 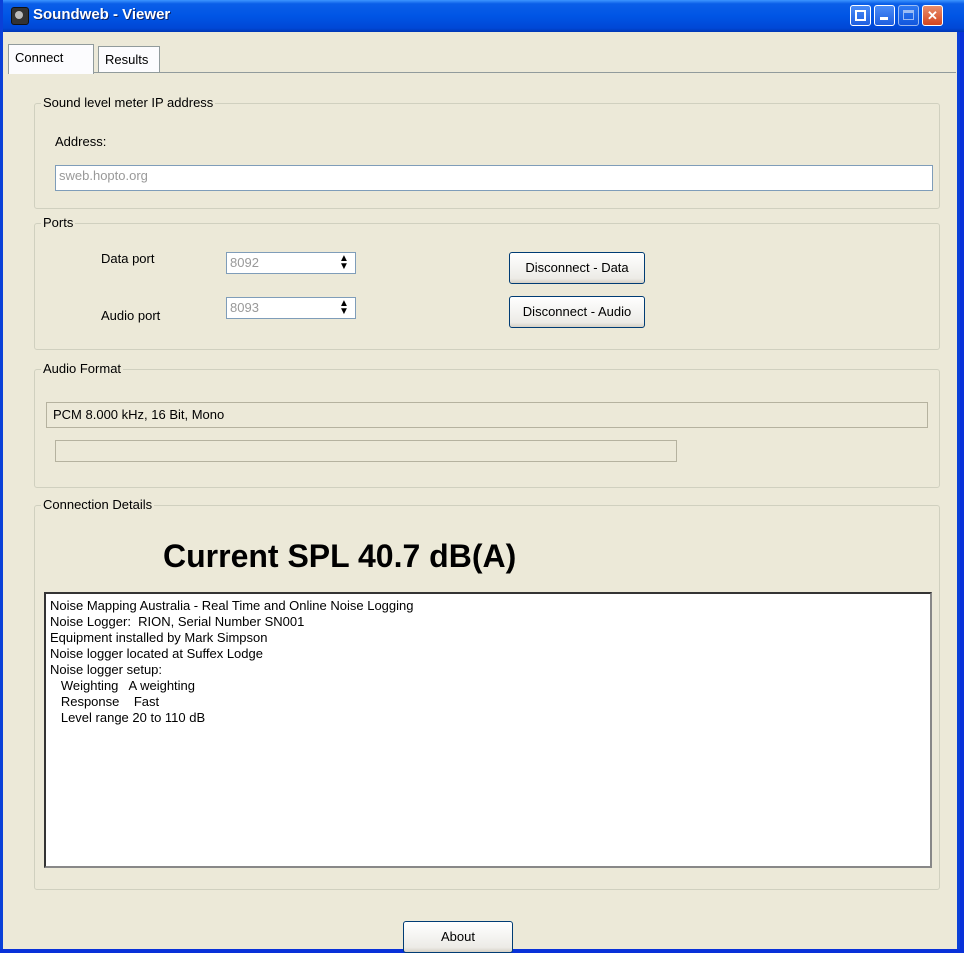 What do you see at coordinates (98, 504) in the screenshot?
I see `connection-details-legend: Connection Details` at bounding box center [98, 504].